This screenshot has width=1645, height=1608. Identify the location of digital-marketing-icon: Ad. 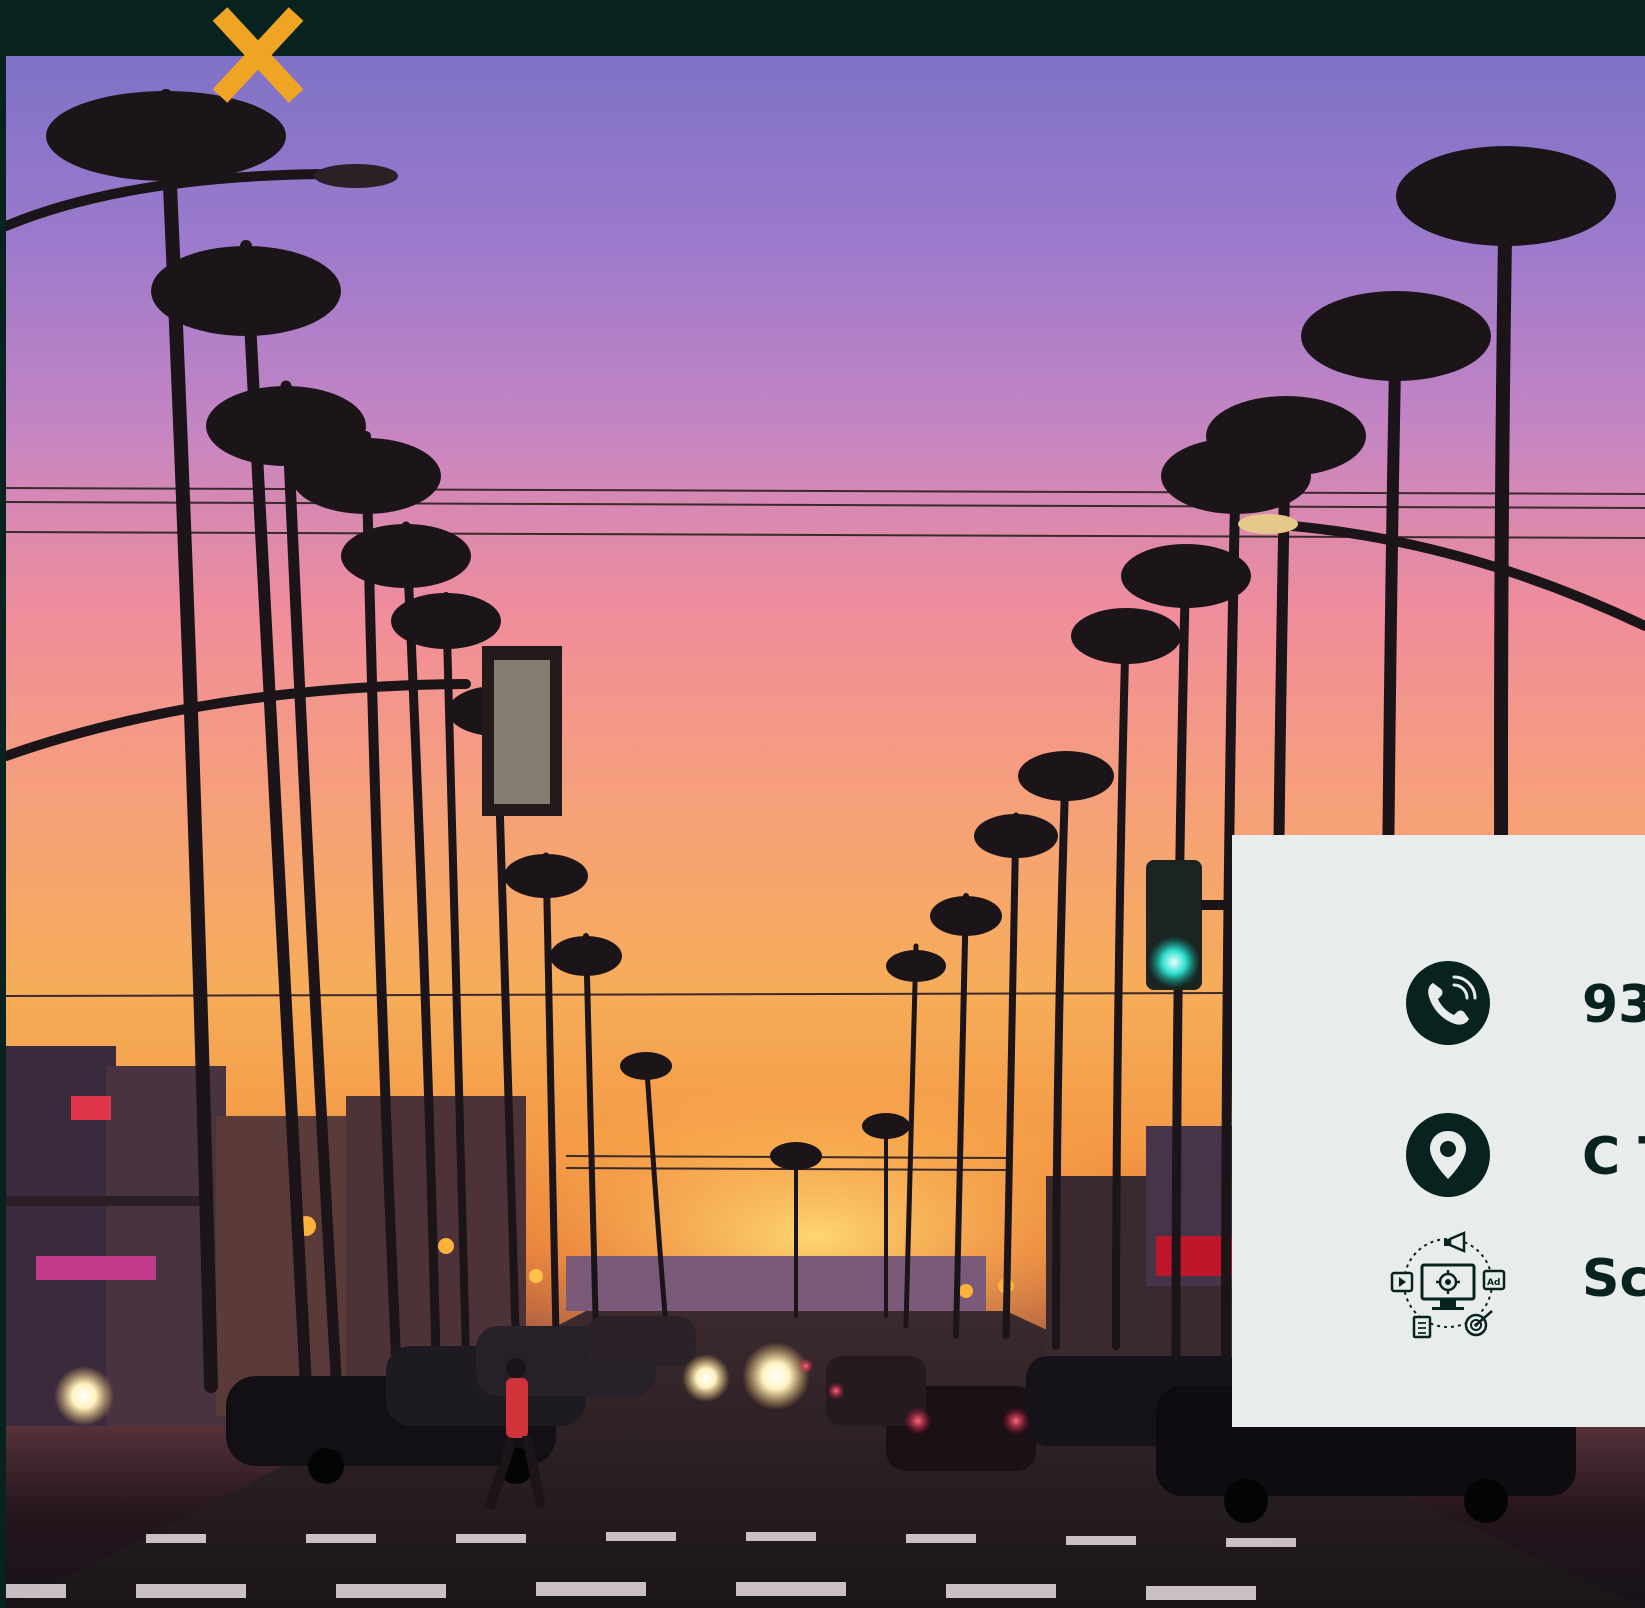
(1448, 1283).